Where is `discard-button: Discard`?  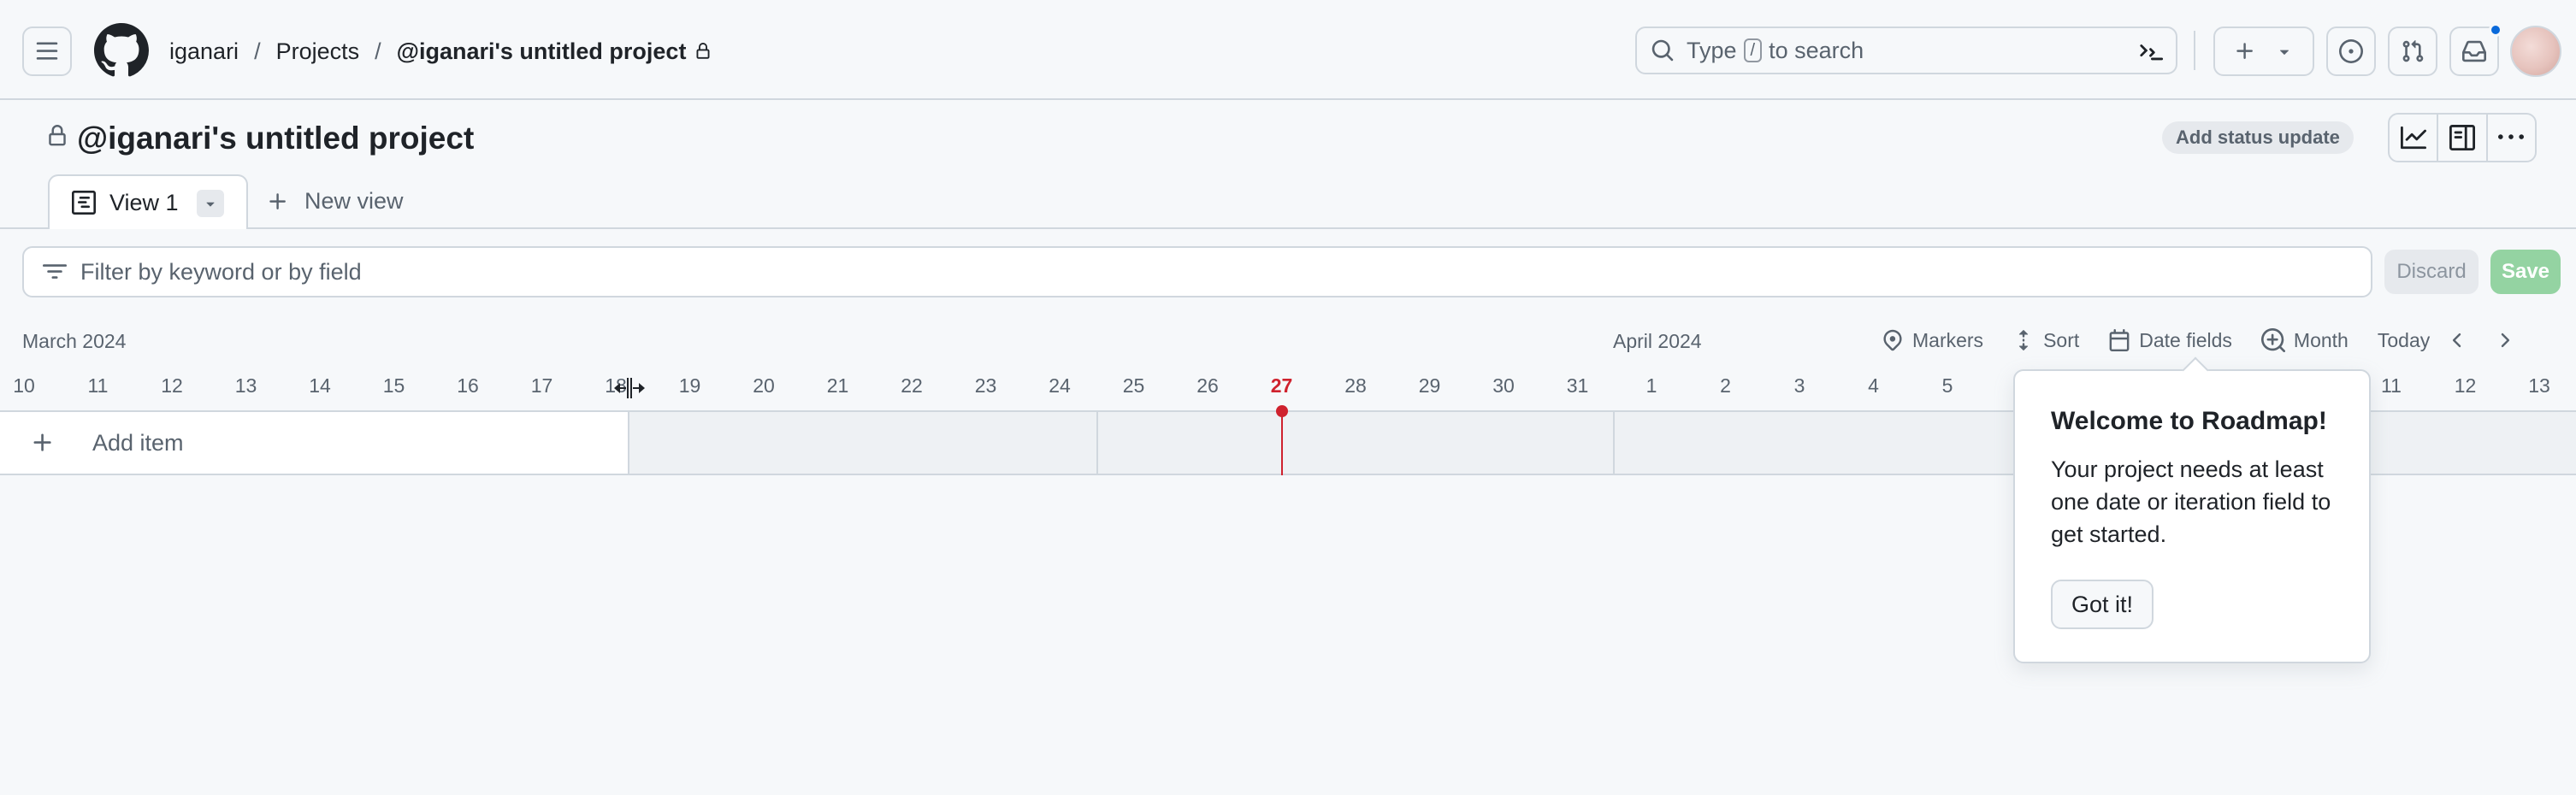 discard-button: Discard is located at coordinates (2431, 272).